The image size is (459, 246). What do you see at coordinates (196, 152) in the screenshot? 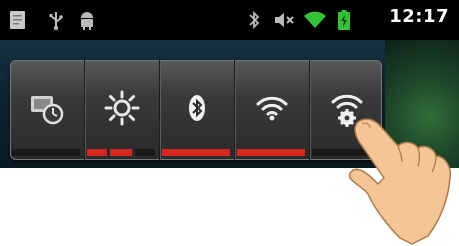
I see `bluetooth-indicator` at bounding box center [196, 152].